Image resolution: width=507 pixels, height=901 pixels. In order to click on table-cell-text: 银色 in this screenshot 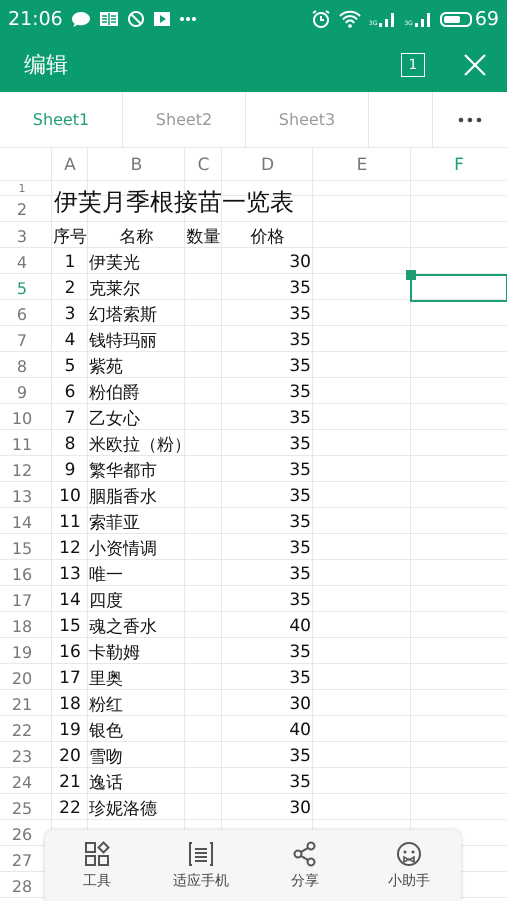, I will do `click(106, 731)`.